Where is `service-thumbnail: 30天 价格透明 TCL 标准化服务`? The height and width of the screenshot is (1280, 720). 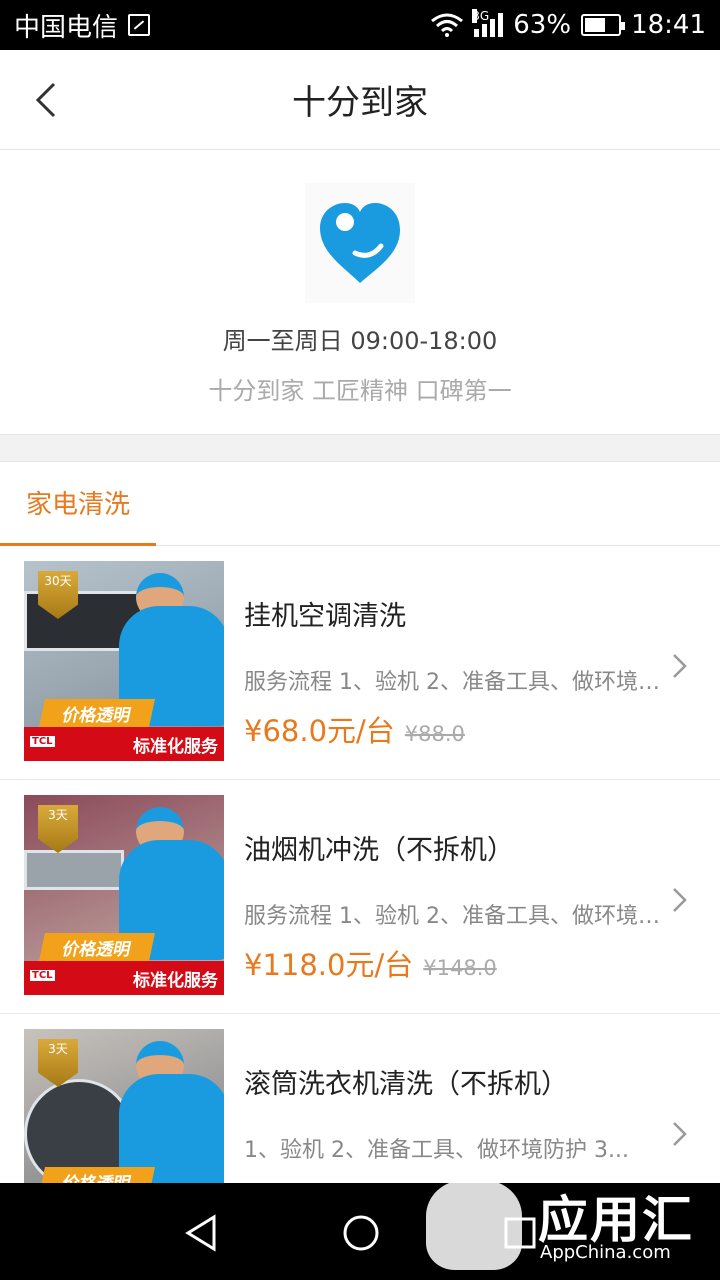
service-thumbnail: 30天 价格透明 TCL 标准化服务 is located at coordinates (124, 661).